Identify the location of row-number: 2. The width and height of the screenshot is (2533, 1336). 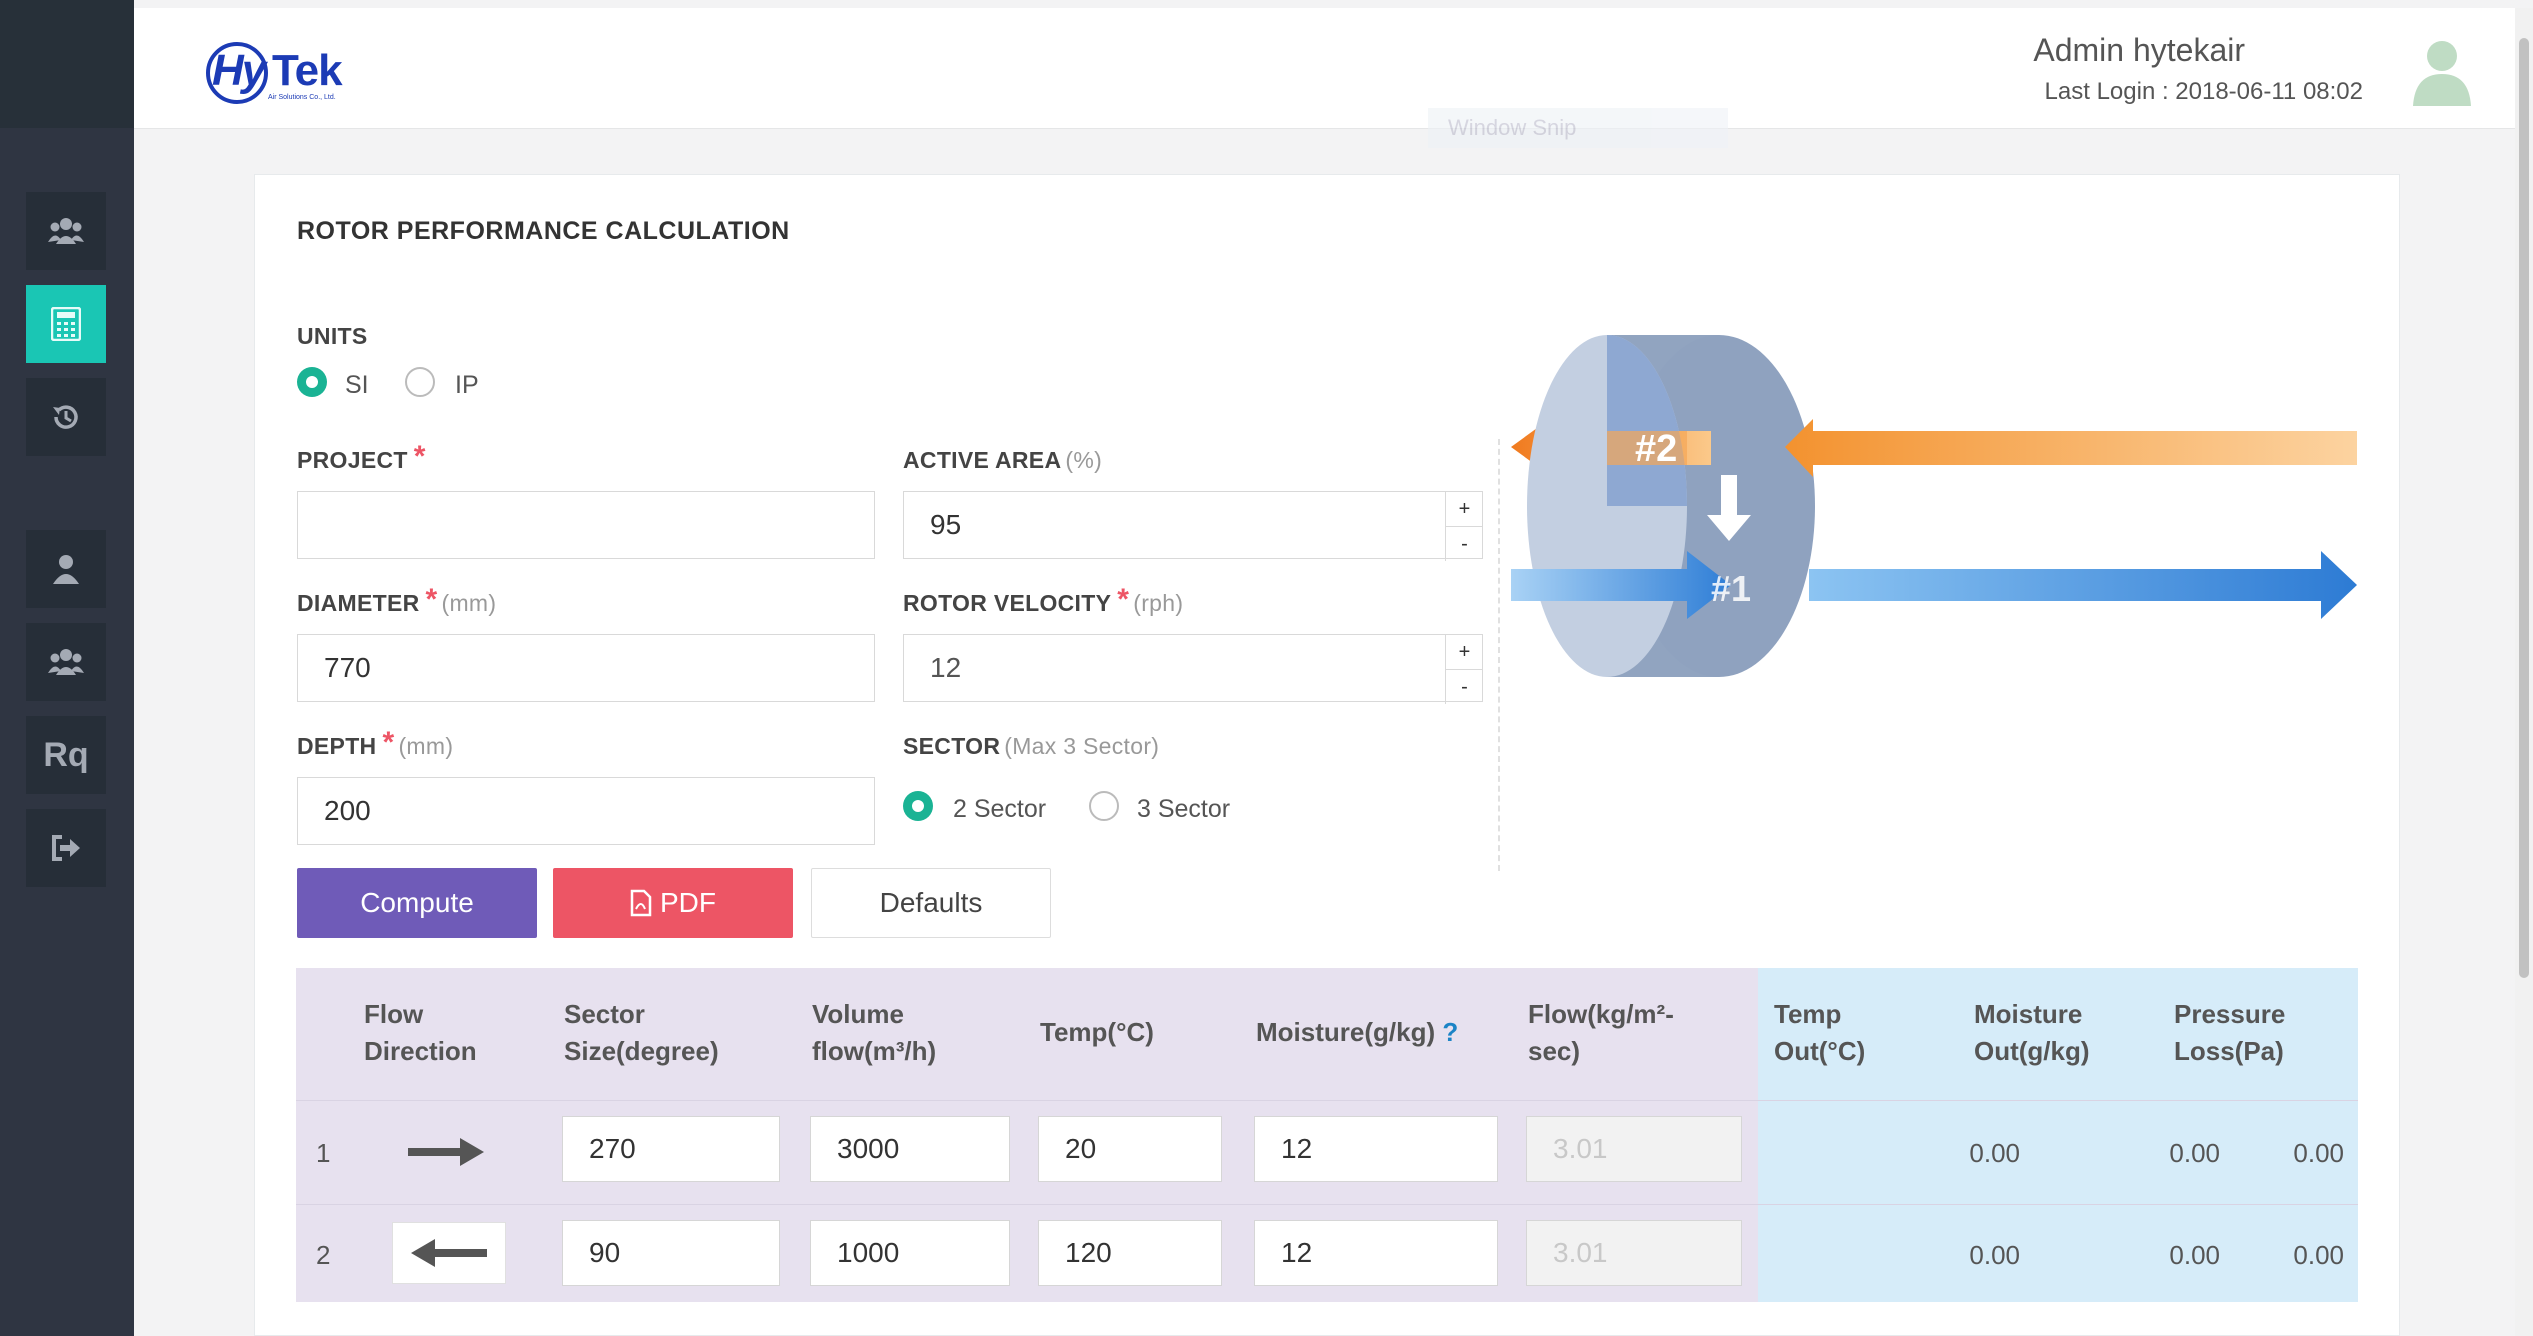
(323, 1255).